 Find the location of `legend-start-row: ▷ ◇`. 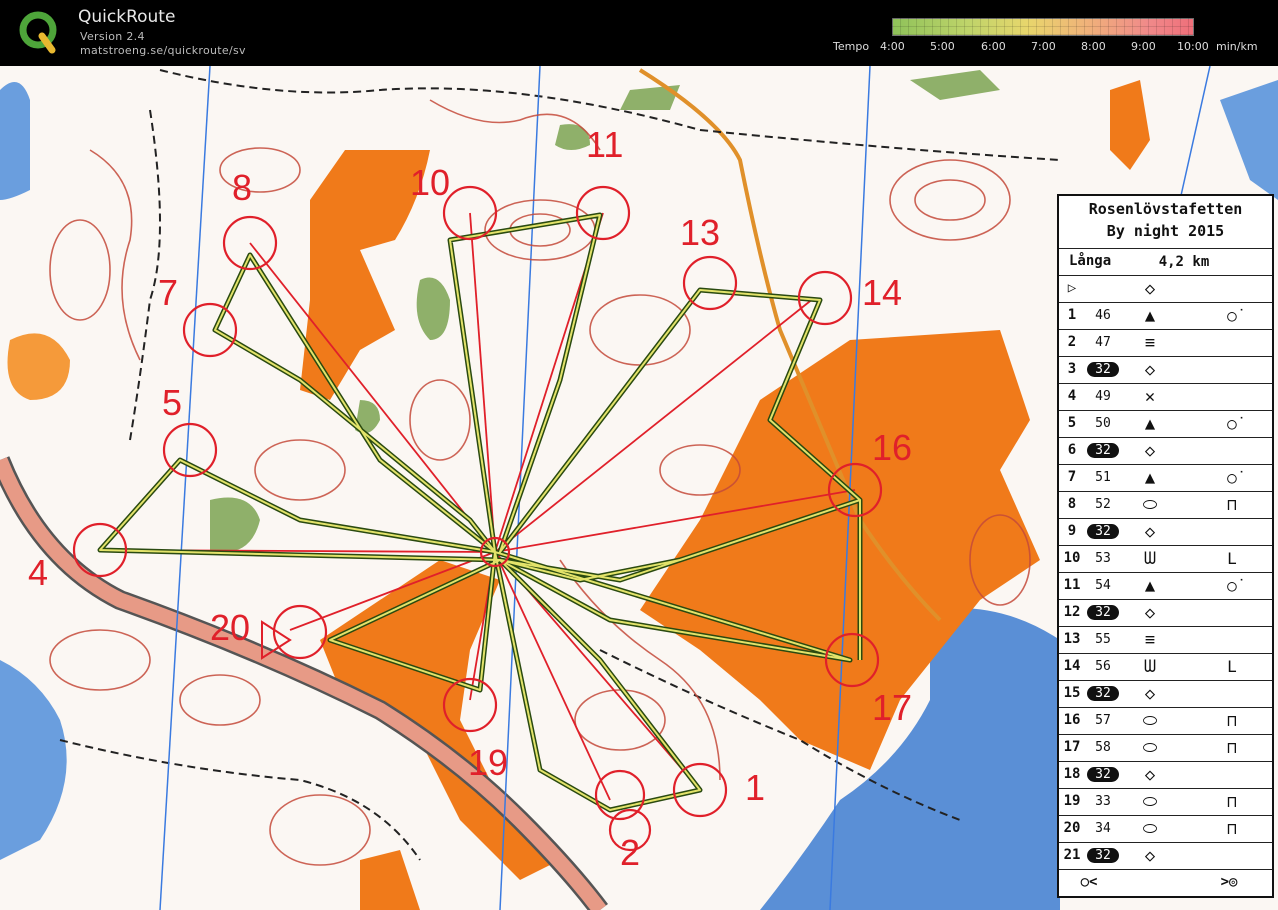

legend-start-row: ▷ ◇ is located at coordinates (1165, 289).